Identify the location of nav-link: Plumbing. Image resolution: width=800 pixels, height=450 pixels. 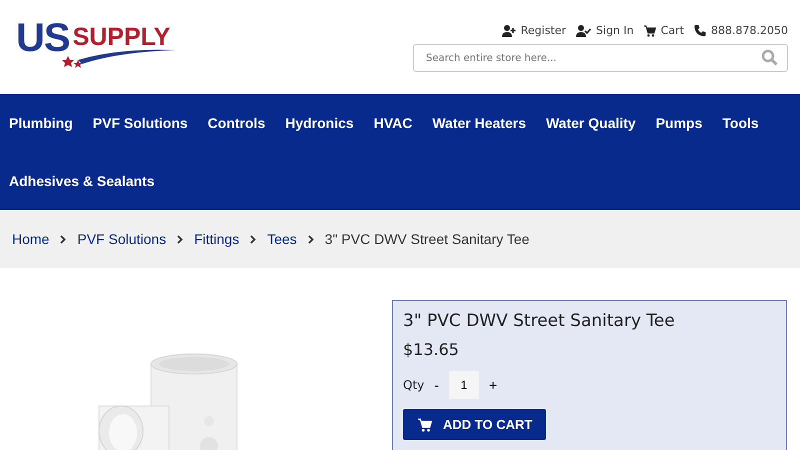
(41, 123).